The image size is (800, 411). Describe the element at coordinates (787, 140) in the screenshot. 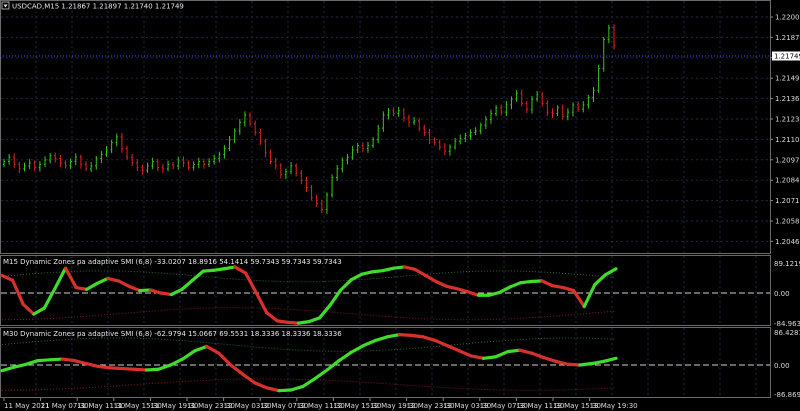

I see `price-axis-label: 1.21105` at that location.